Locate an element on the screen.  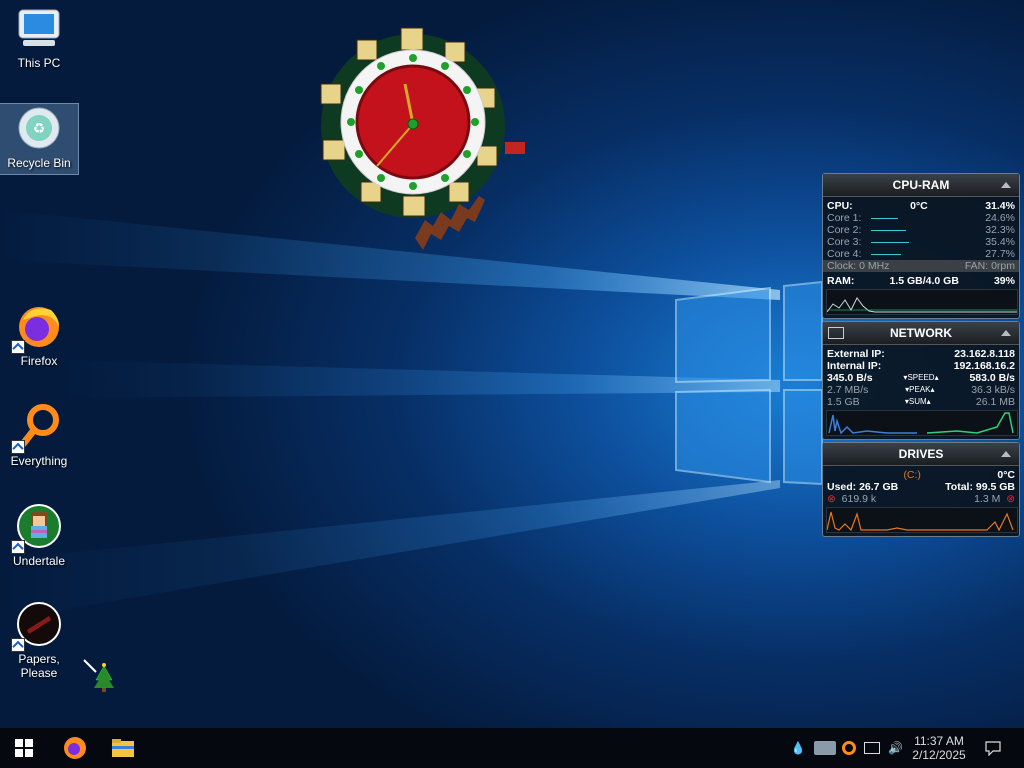
recycle-bin-icon: ♻ is located at coordinates (39, 128).